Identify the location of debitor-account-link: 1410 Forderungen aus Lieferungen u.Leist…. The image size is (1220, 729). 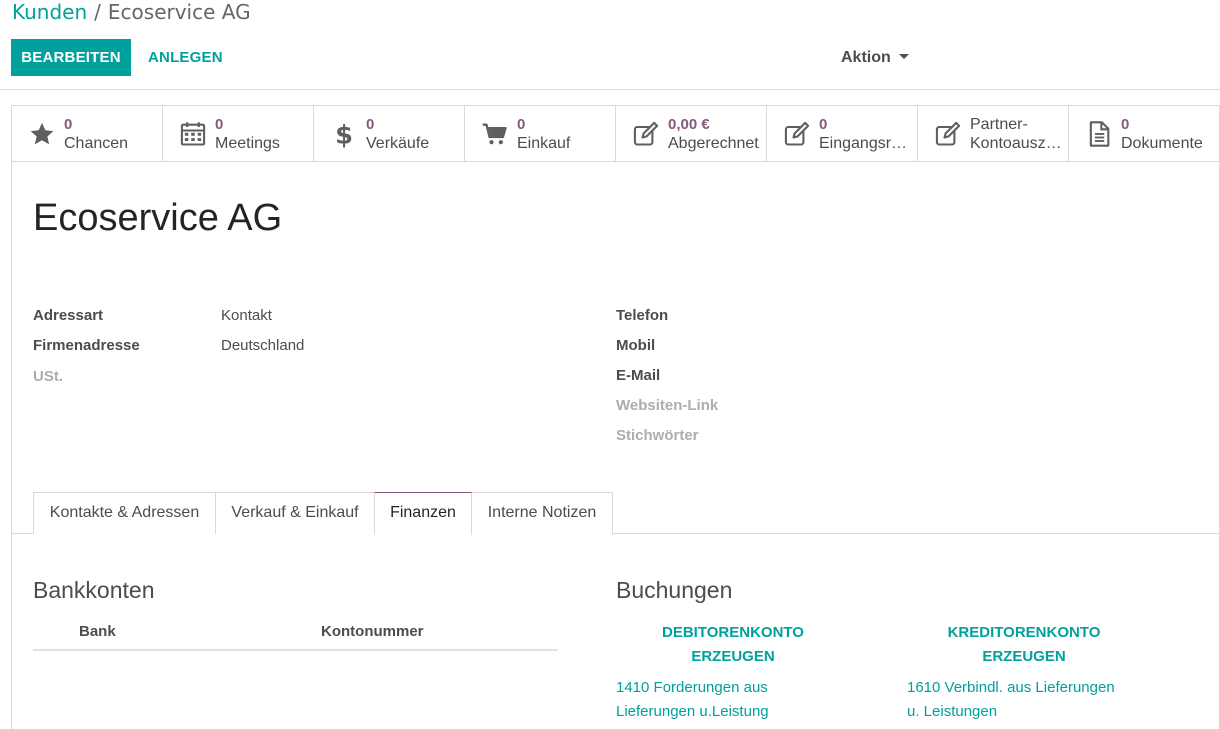
(692, 700).